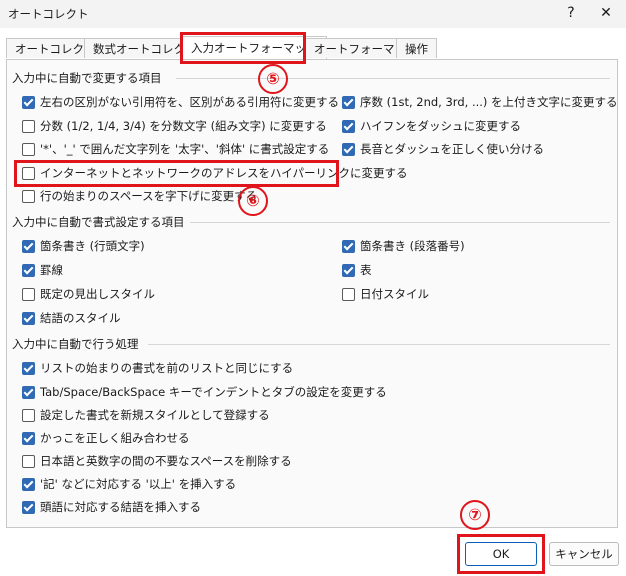 The width and height of the screenshot is (626, 576). What do you see at coordinates (489, 102) in the screenshot?
I see `checkbox-label: 序数 (1st, 2nd, 3rd, ...) を上付き文字に変更する` at bounding box center [489, 102].